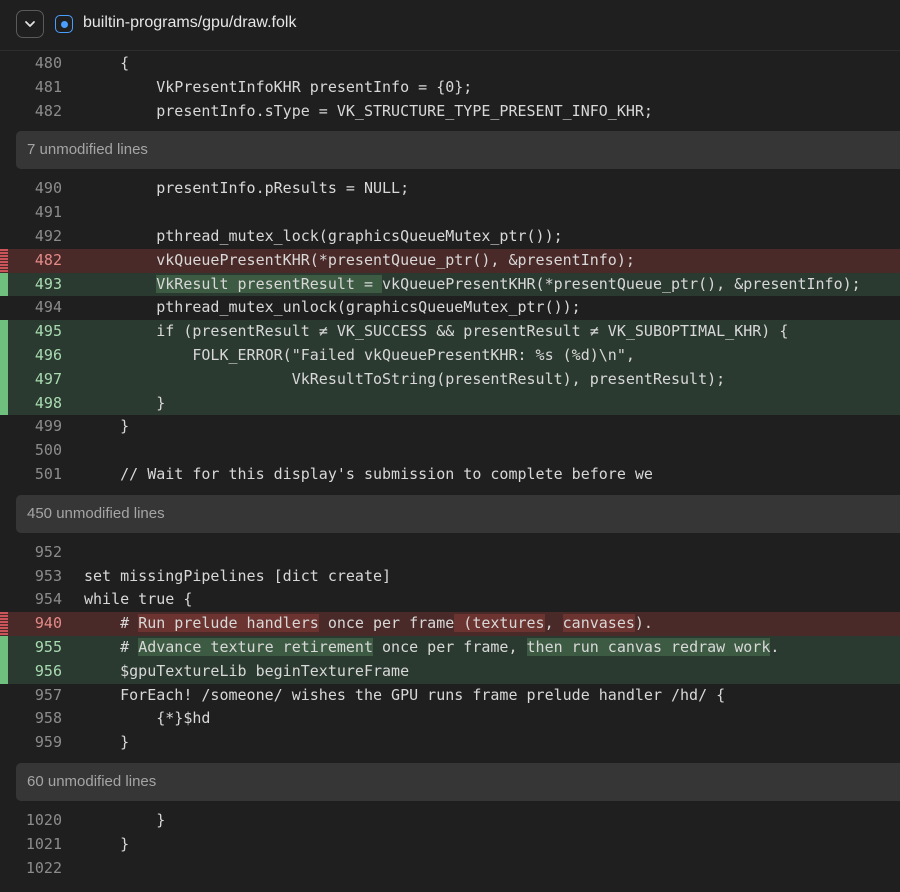 The image size is (900, 892). I want to click on line-number: 1020, so click(43, 819).